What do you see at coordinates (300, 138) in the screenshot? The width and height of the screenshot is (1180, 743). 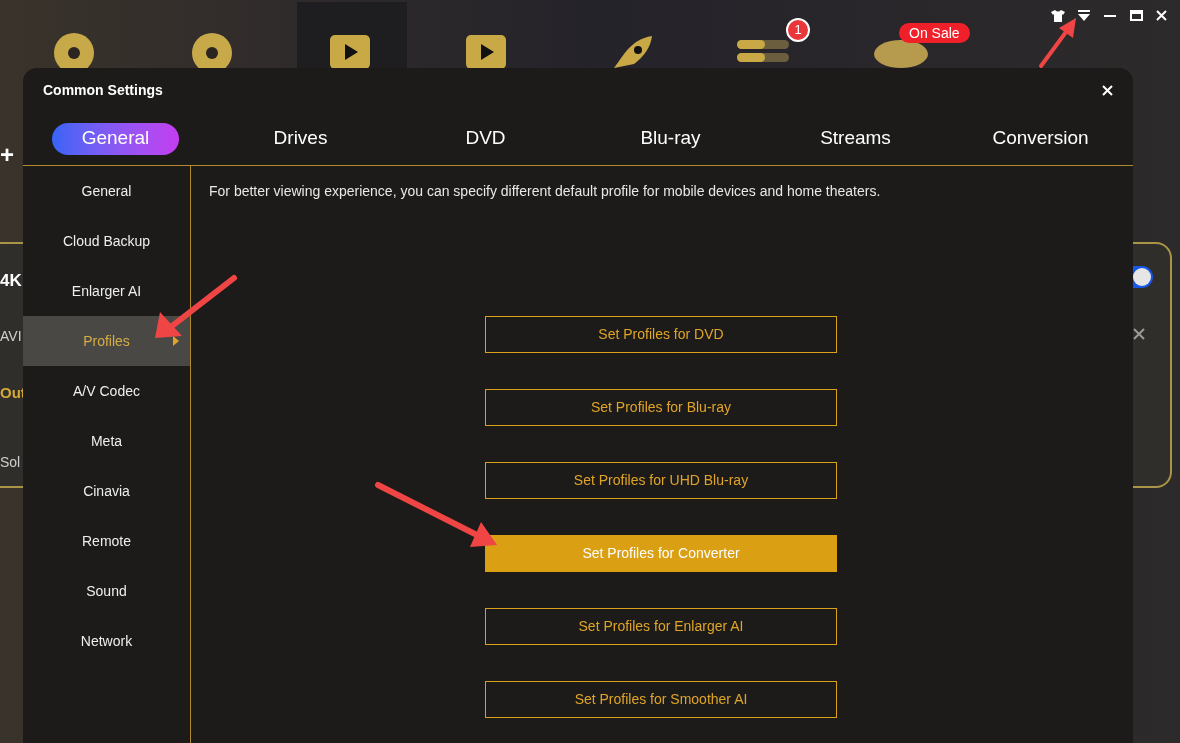 I see `settings-tab: Drives` at bounding box center [300, 138].